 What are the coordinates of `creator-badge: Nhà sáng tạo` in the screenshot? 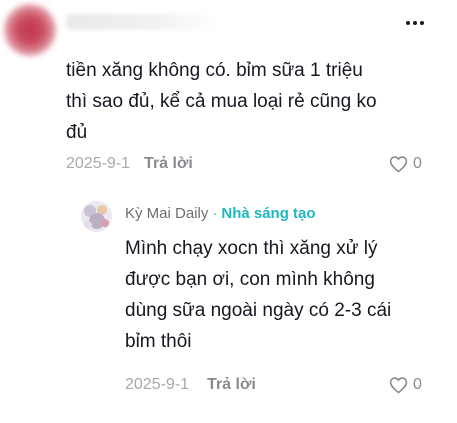 It's located at (268, 213).